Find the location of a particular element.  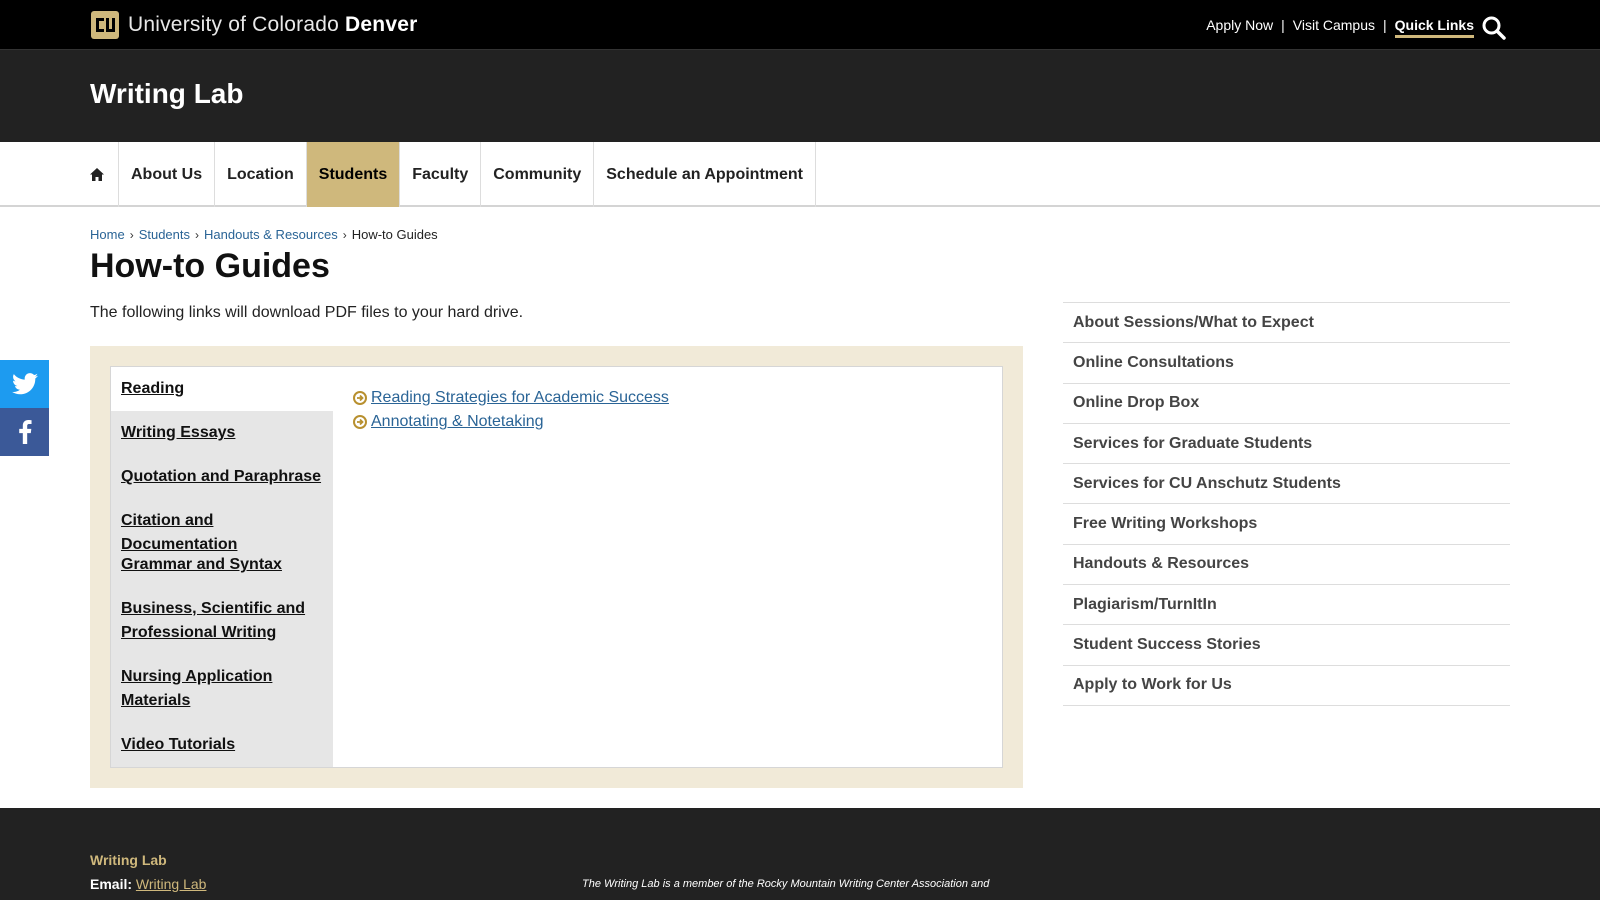

site-title: Writing Lab is located at coordinates (166, 94).